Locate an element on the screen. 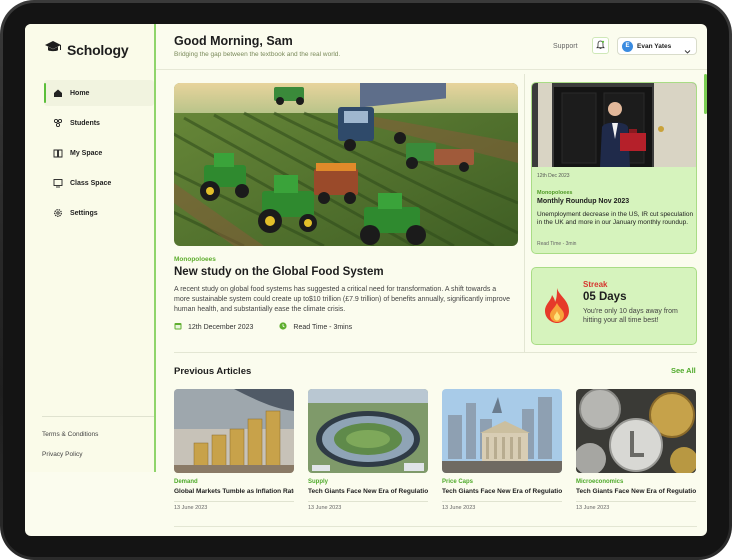 The width and height of the screenshot is (732, 560). sidebar-footer: Terms & Conditions Privacy Policy is located at coordinates (98, 443).